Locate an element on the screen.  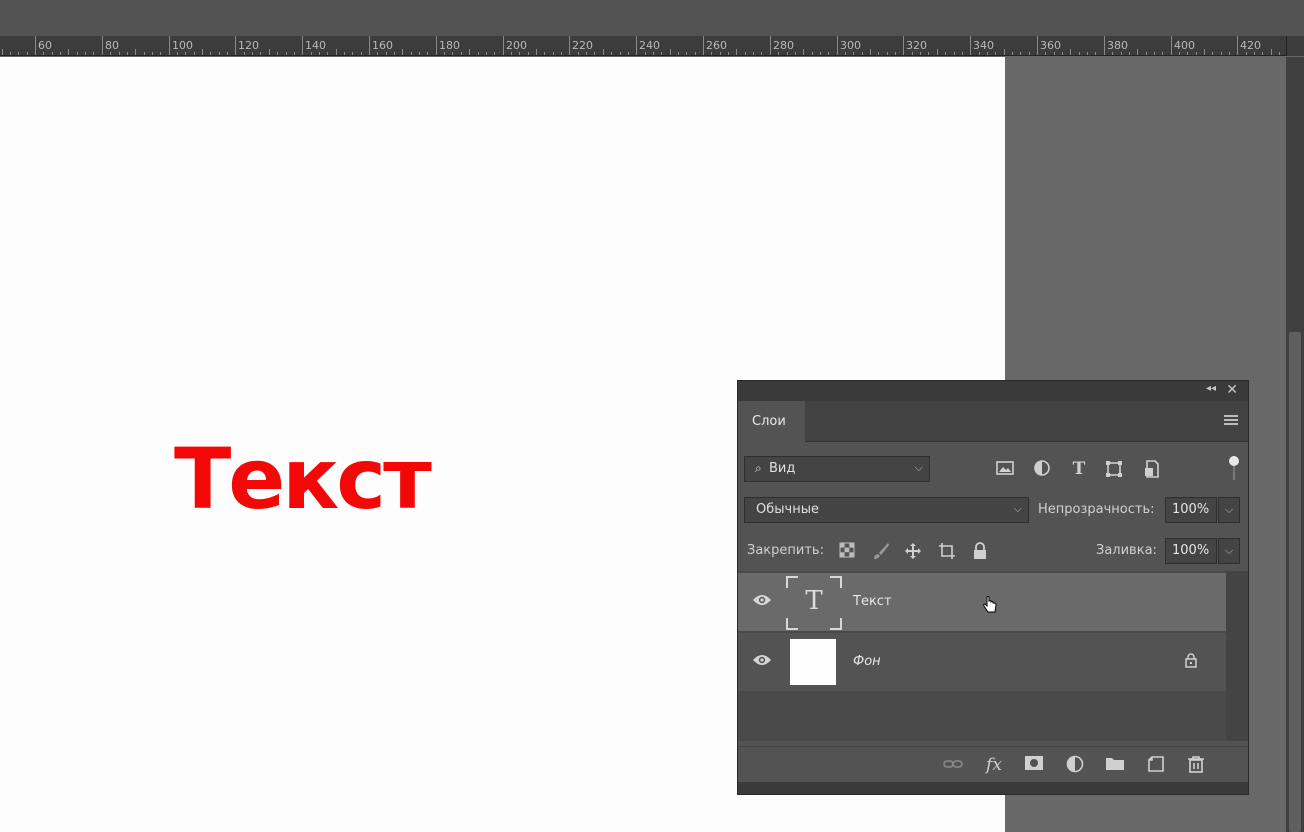
layer-name: Текст is located at coordinates (872, 601).